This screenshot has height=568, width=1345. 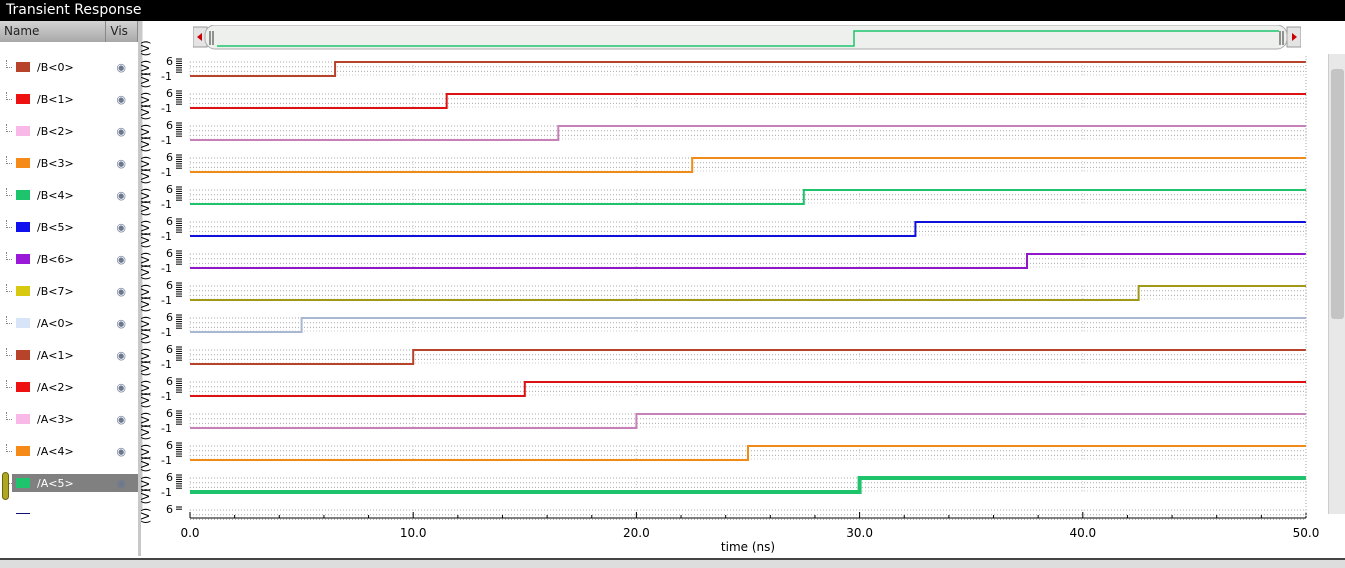 What do you see at coordinates (75, 163) in the screenshot?
I see `signal-row: /B<3> ◉` at bounding box center [75, 163].